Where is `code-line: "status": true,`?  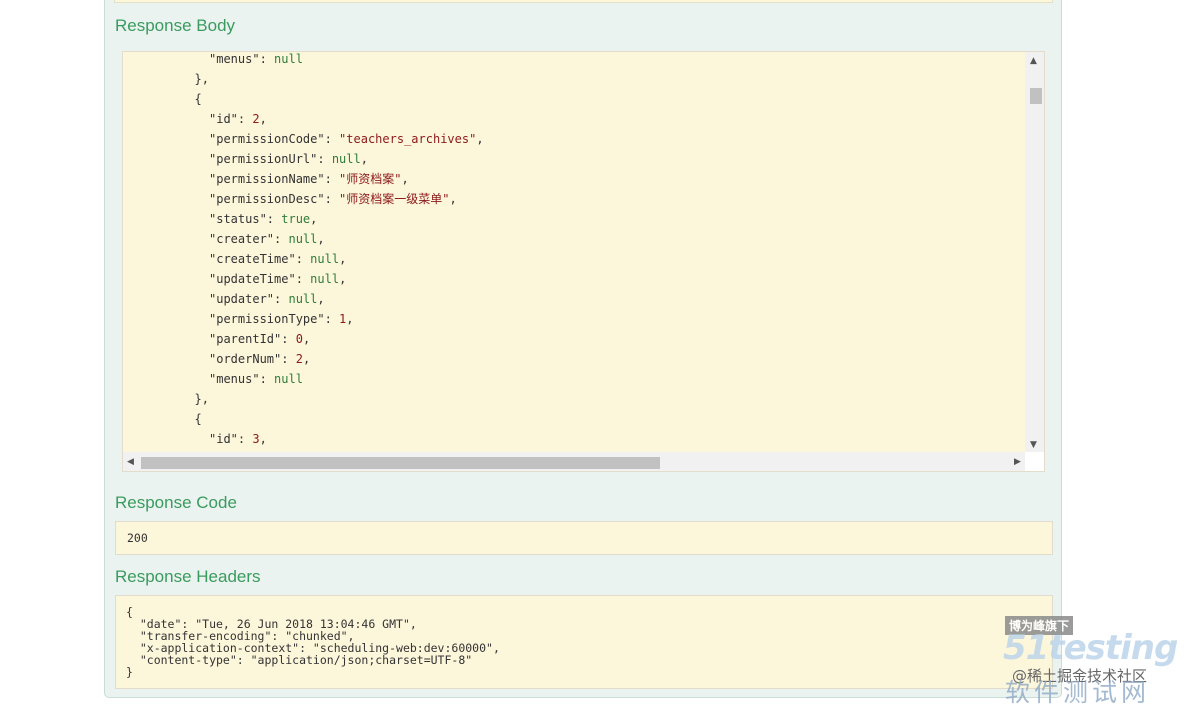
code-line: "status": true, is located at coordinates (263, 219).